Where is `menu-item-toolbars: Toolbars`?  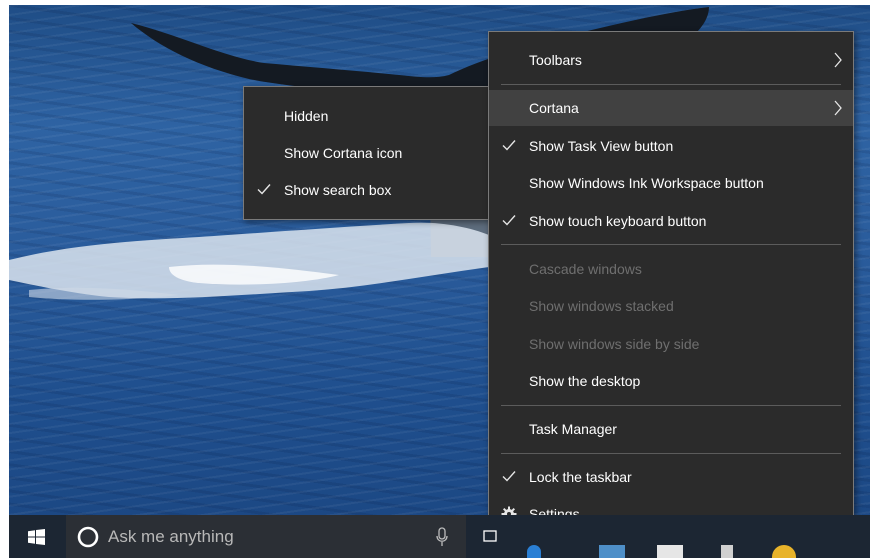
menu-item-toolbars: Toolbars is located at coordinates (671, 60).